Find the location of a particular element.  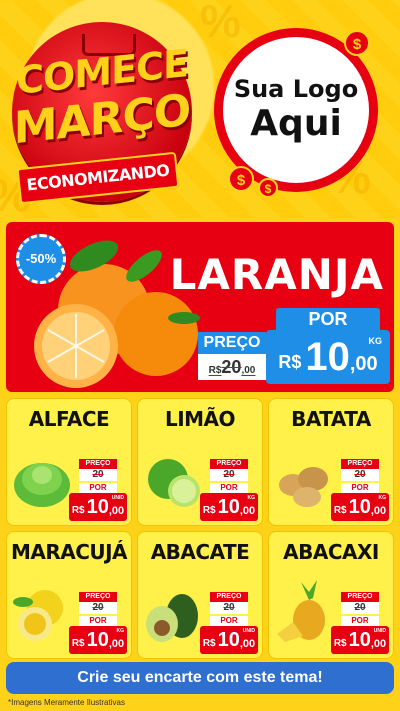

old-price-currency: R$ is located at coordinates (215, 370).